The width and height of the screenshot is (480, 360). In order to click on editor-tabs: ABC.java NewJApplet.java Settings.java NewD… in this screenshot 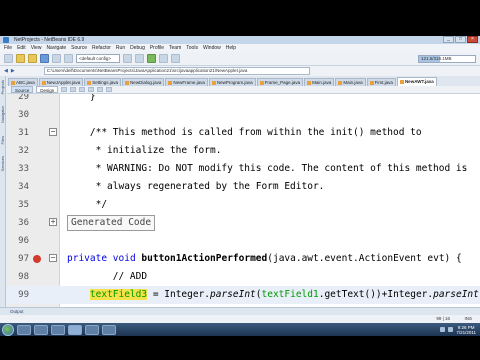, I will do `click(243, 81)`.